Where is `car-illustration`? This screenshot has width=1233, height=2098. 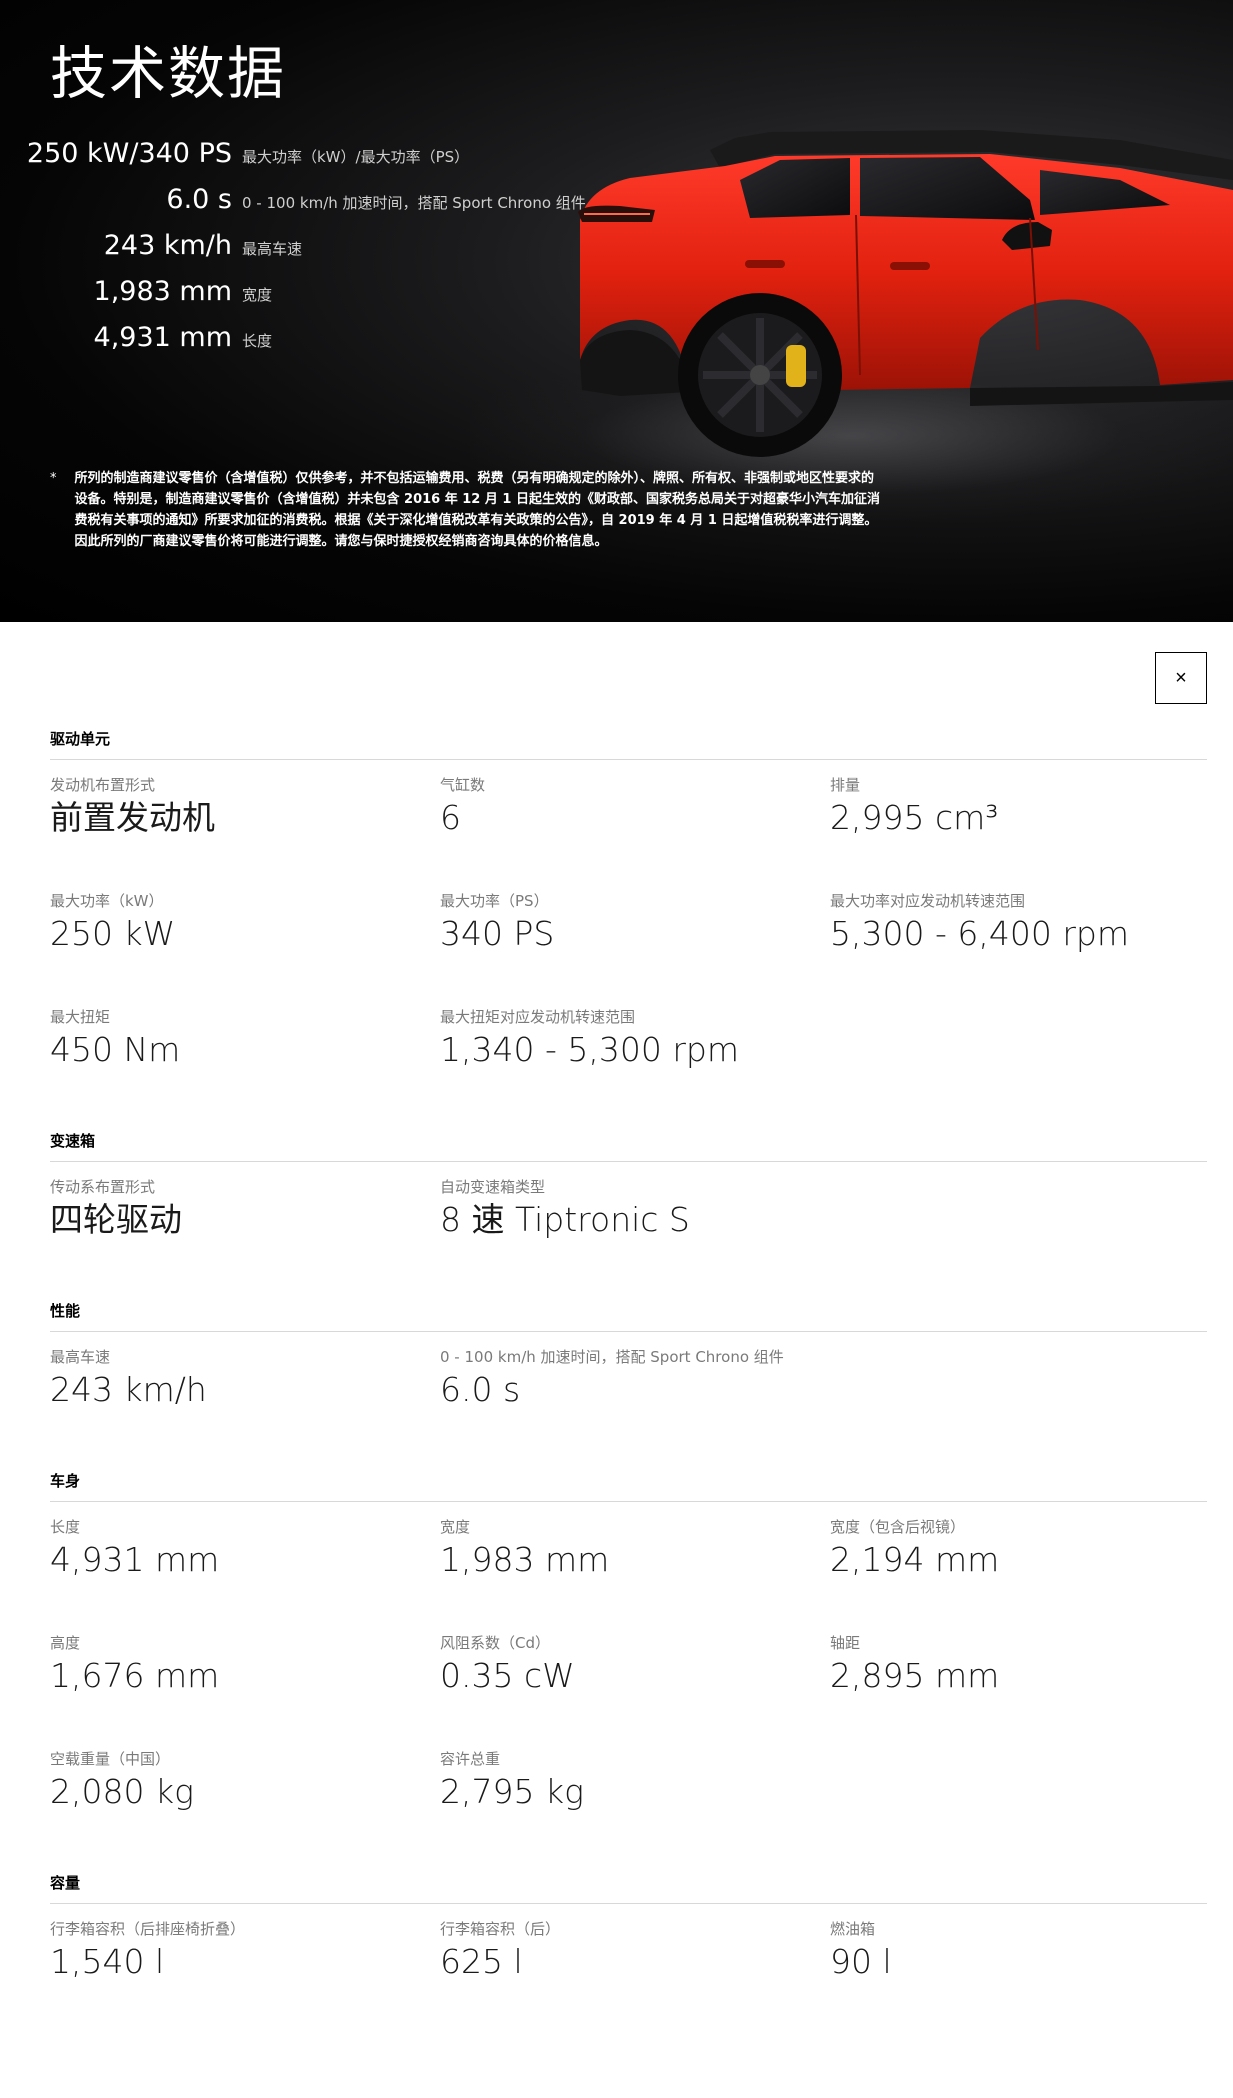 car-illustration is located at coordinates (905, 293).